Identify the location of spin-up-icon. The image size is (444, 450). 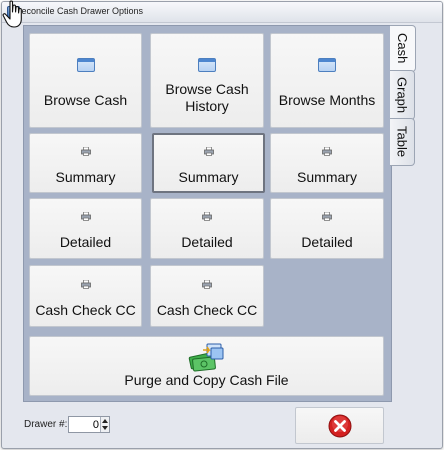
(105, 420).